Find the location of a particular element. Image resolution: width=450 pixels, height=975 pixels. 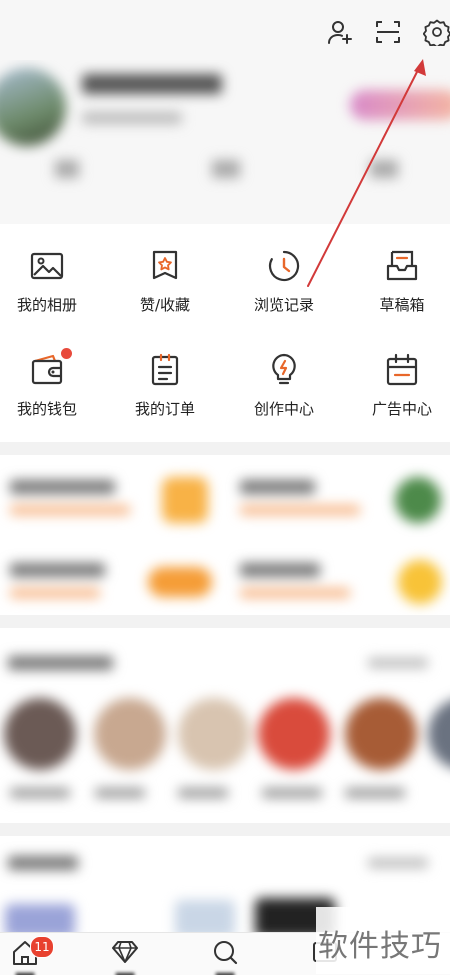

ad-calendar-icon is located at coordinates (402, 369).